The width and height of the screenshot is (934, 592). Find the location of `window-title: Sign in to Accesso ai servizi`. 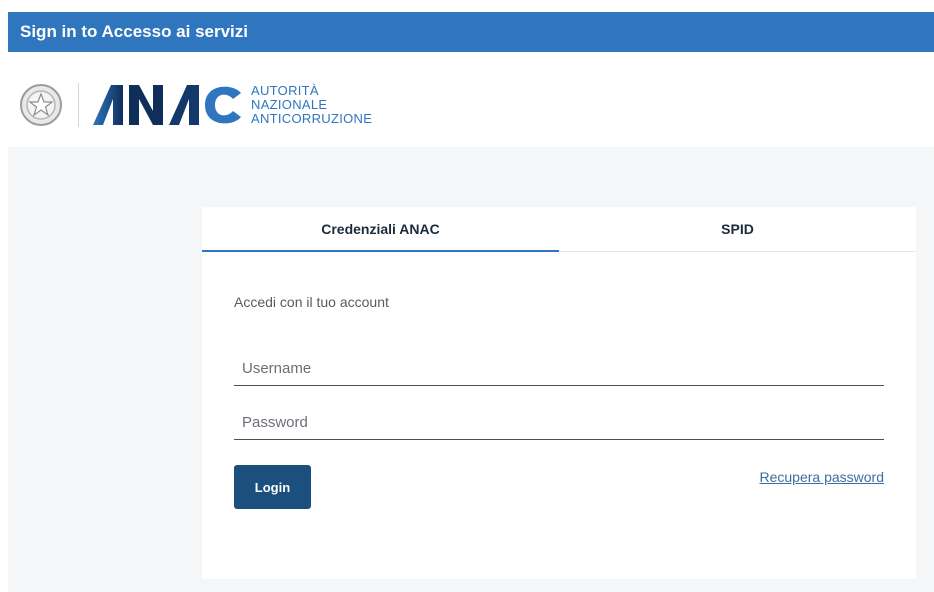

window-title: Sign in to Accesso ai servizi is located at coordinates (134, 31).